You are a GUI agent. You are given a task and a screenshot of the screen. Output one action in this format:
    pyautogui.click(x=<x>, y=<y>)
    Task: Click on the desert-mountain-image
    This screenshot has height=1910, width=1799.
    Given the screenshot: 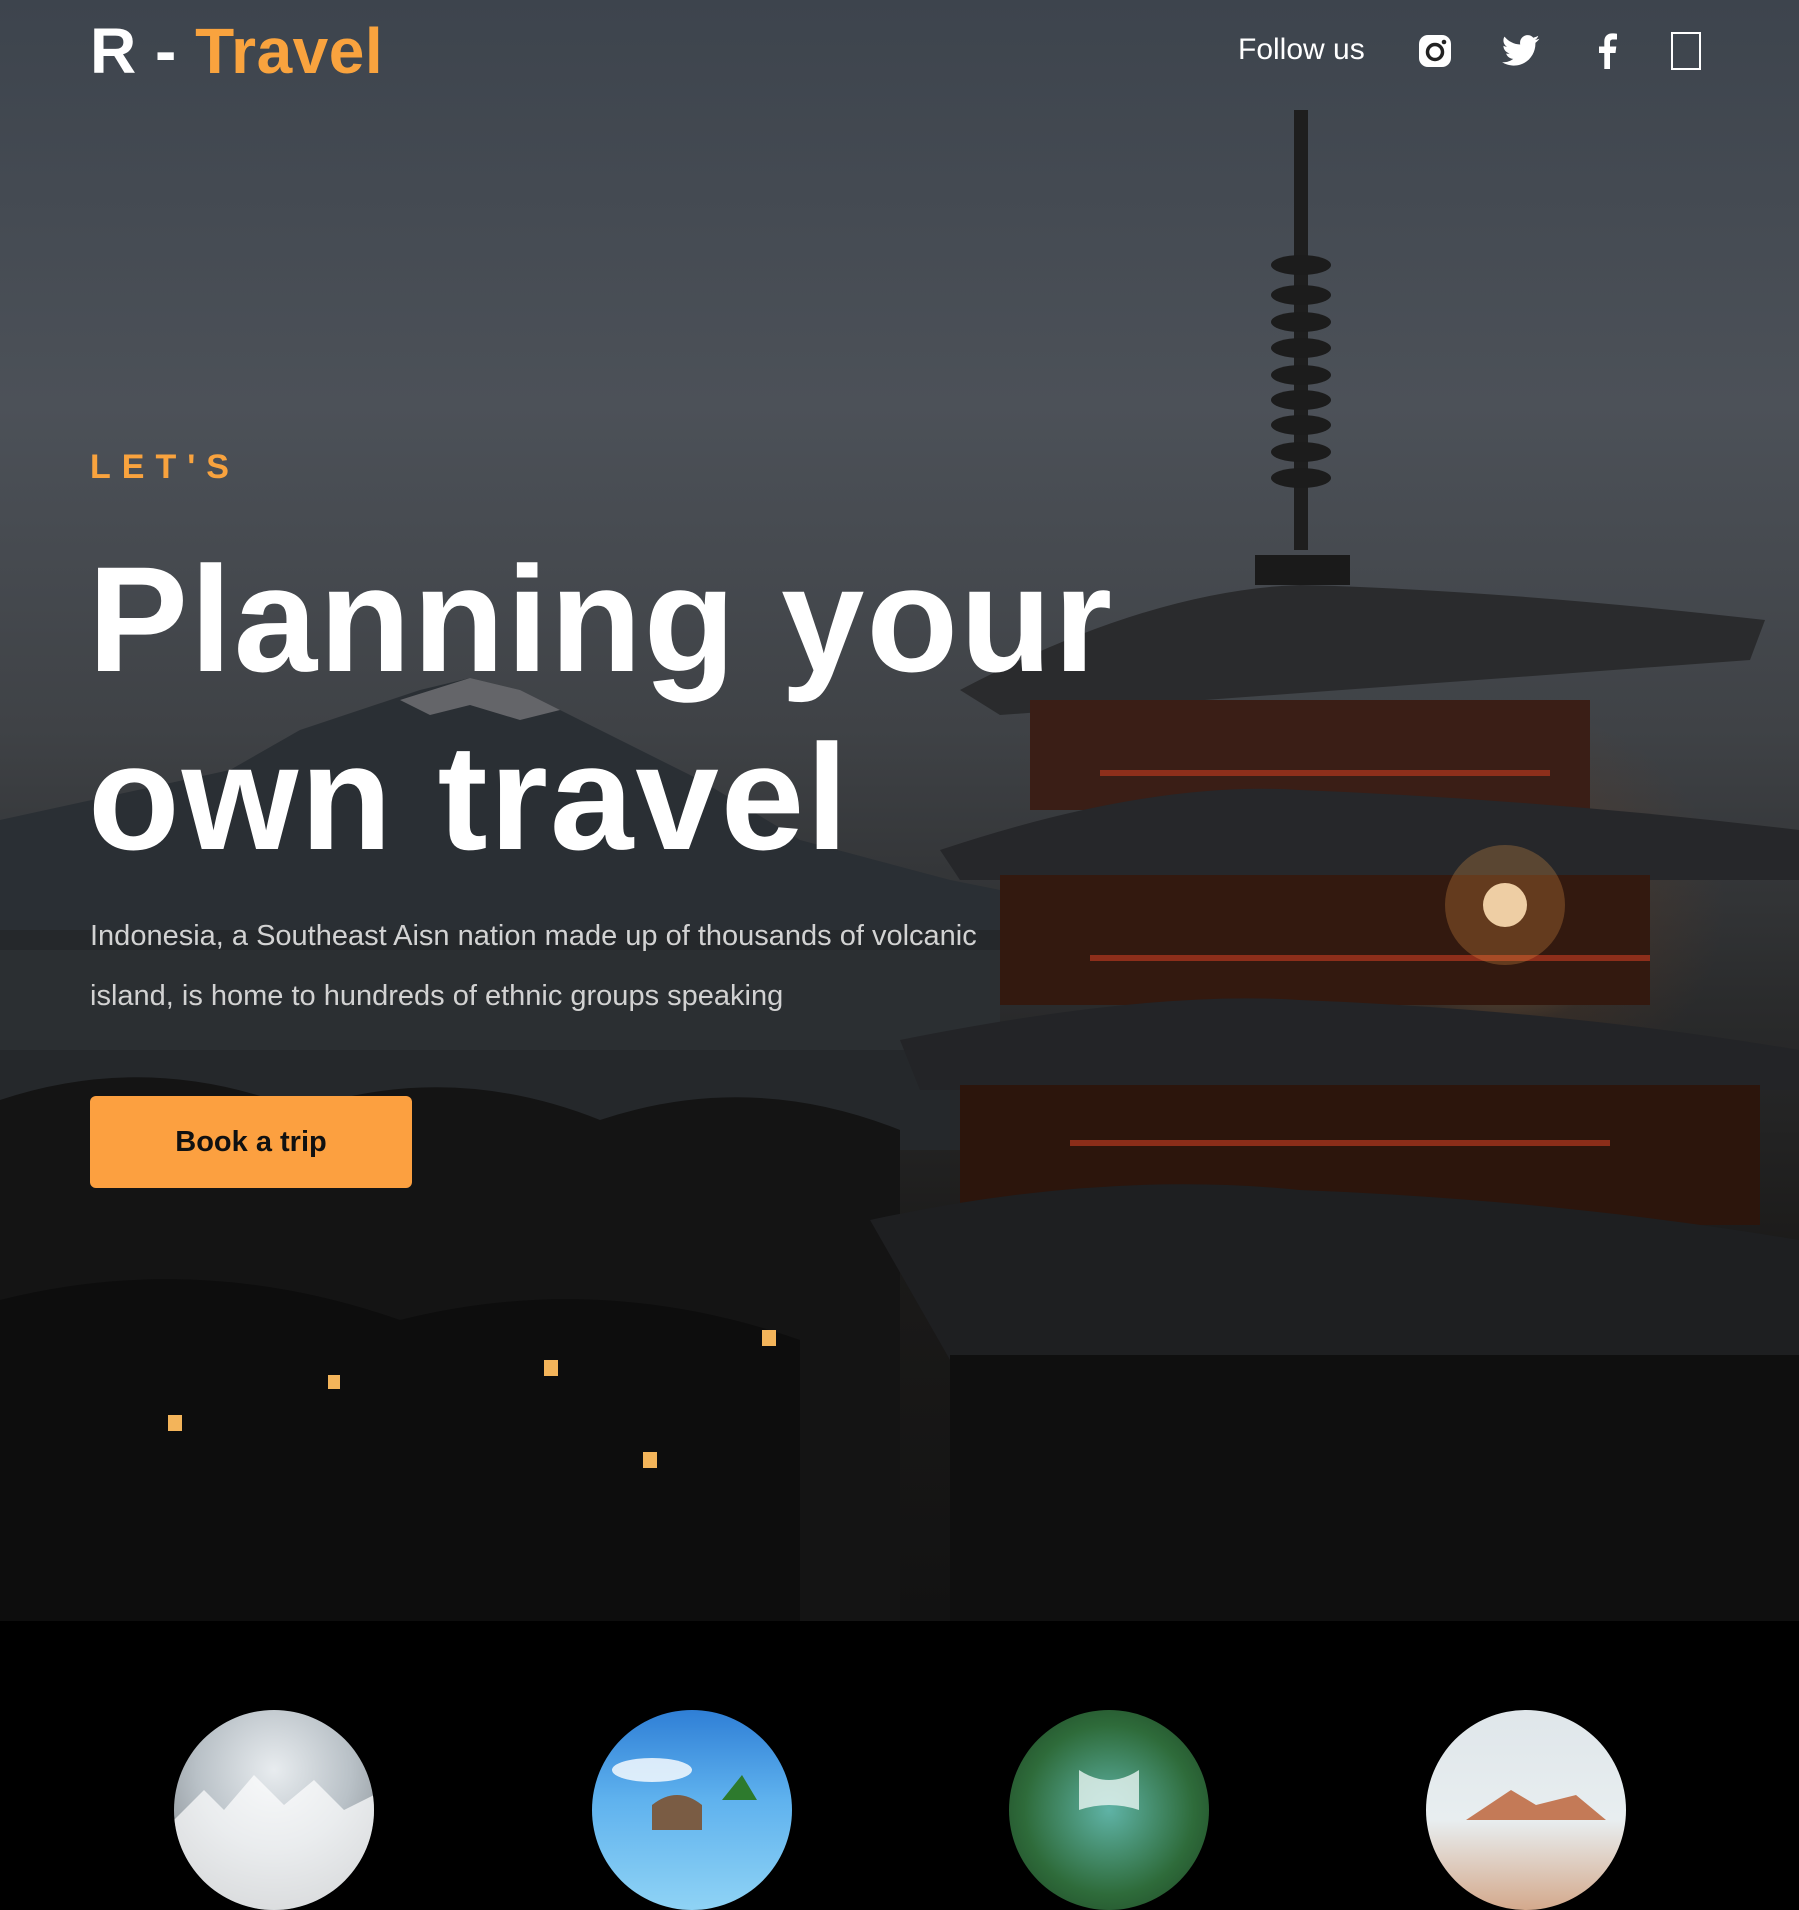 What is the action you would take?
    pyautogui.click(x=1536, y=1805)
    